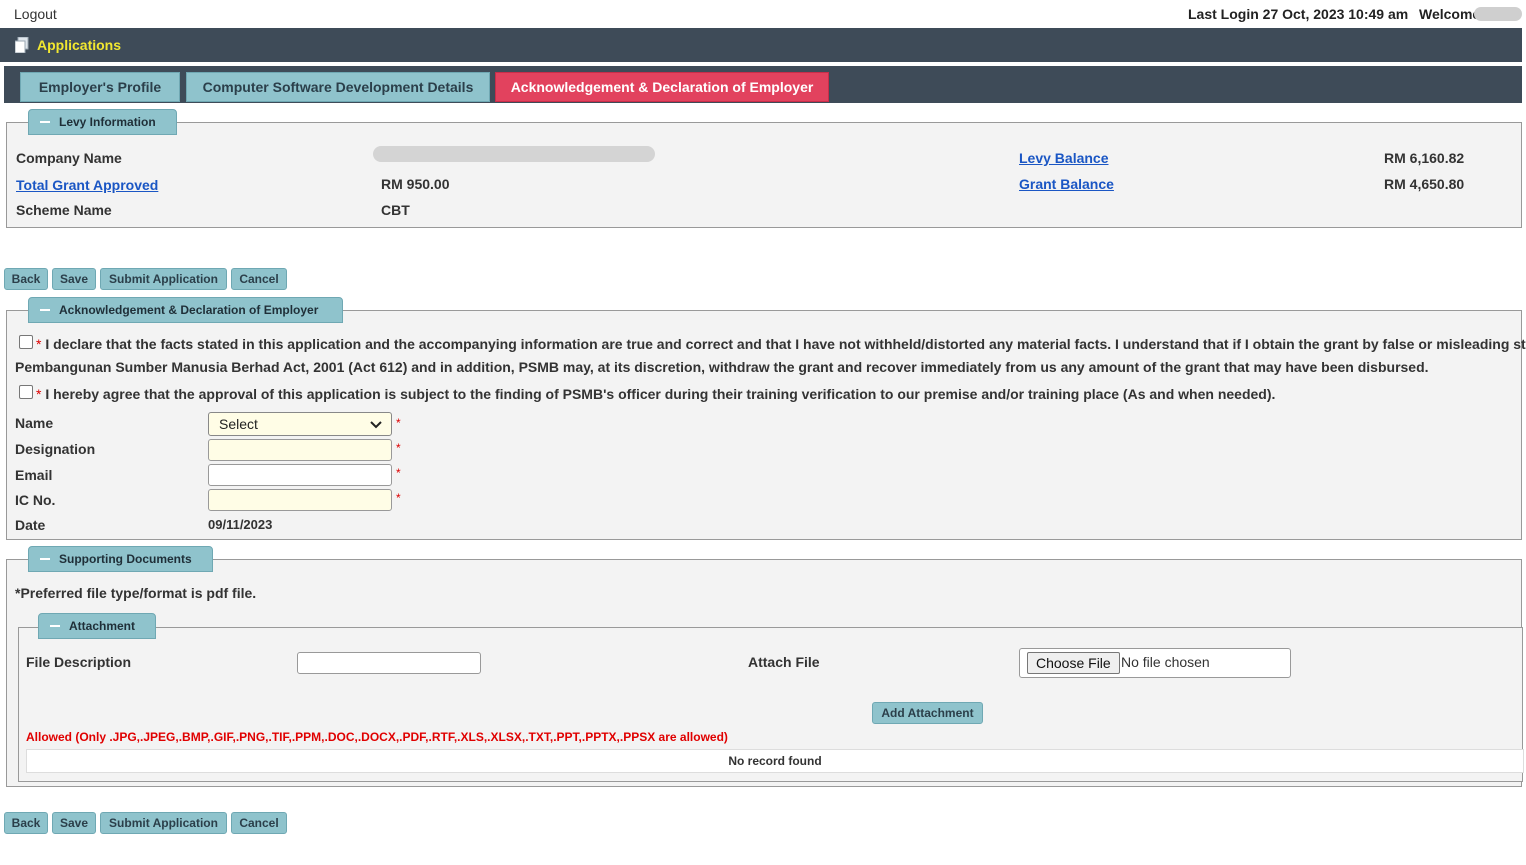 The height and width of the screenshot is (865, 1526). Describe the element at coordinates (775, 761) in the screenshot. I see `no-record-row: No record found` at that location.